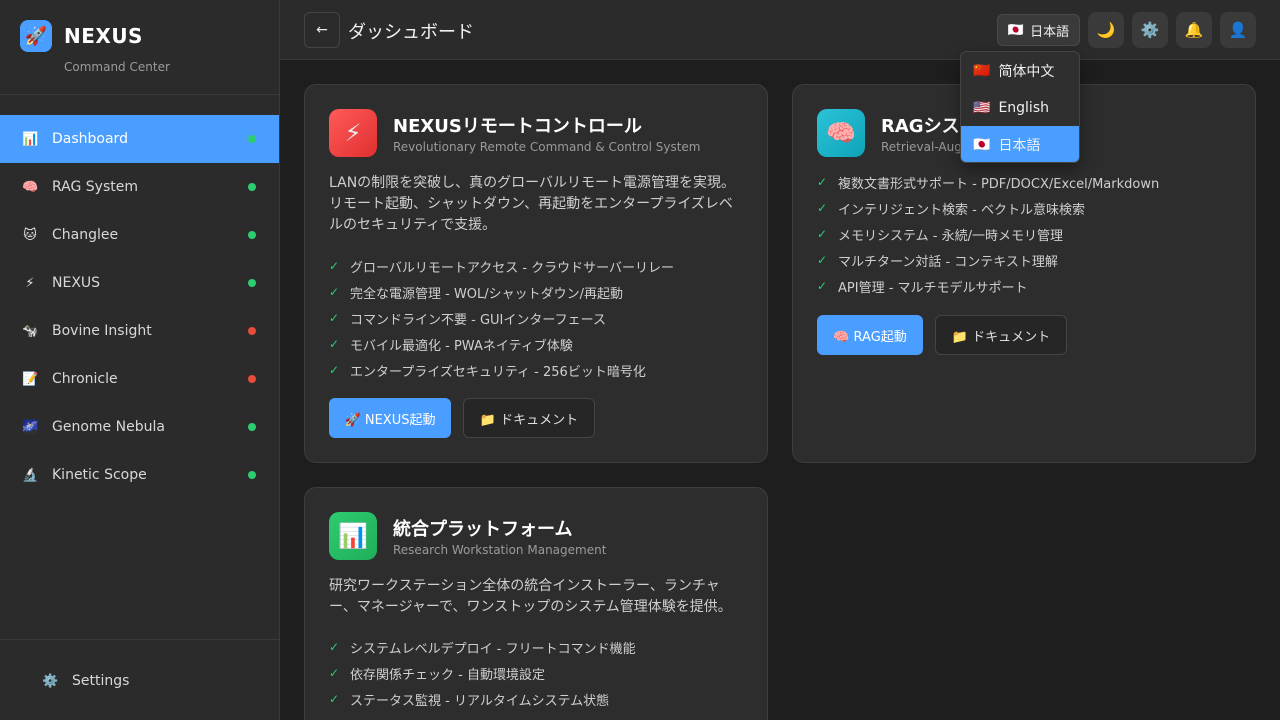 The image size is (1280, 720). Describe the element at coordinates (95, 187) in the screenshot. I see `sidebar-item-label: RAG System` at that location.